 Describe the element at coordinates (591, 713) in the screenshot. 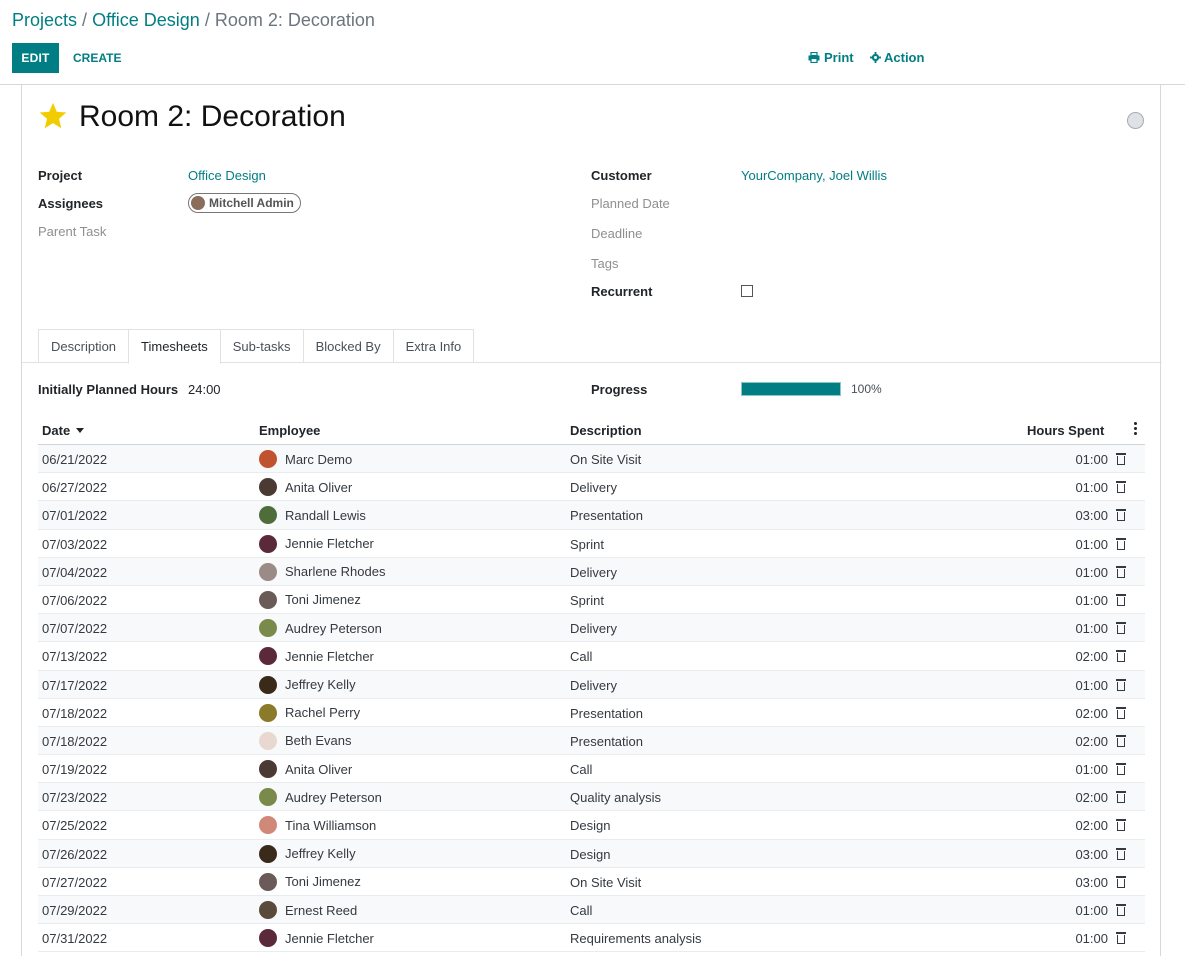

I see `table-row: 07/18/2022 Rachel Perry Presentation 02:00` at that location.